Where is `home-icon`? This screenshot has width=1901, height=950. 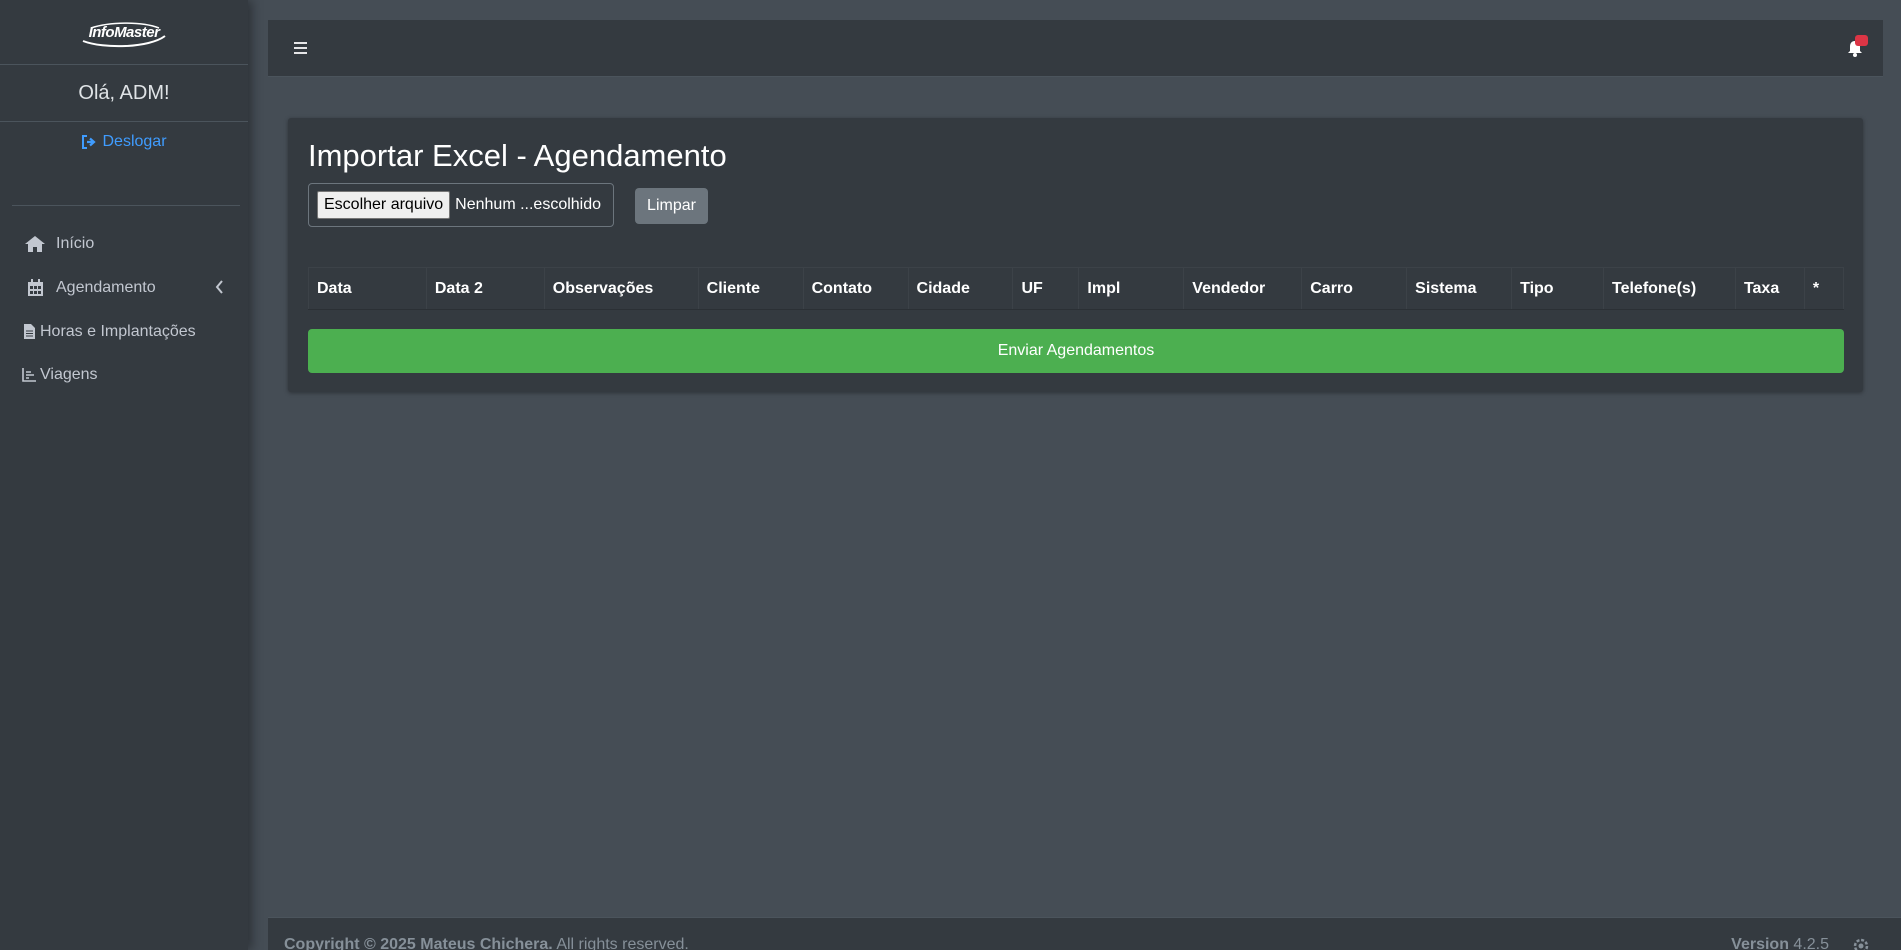
home-icon is located at coordinates (35, 244).